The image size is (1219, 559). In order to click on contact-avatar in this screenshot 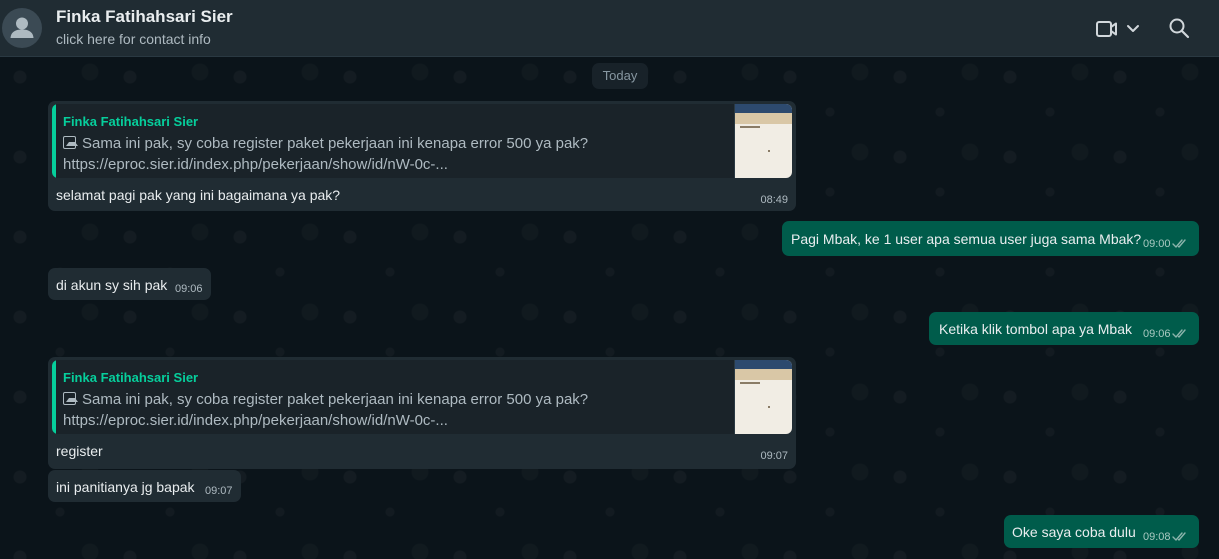, I will do `click(22, 28)`.